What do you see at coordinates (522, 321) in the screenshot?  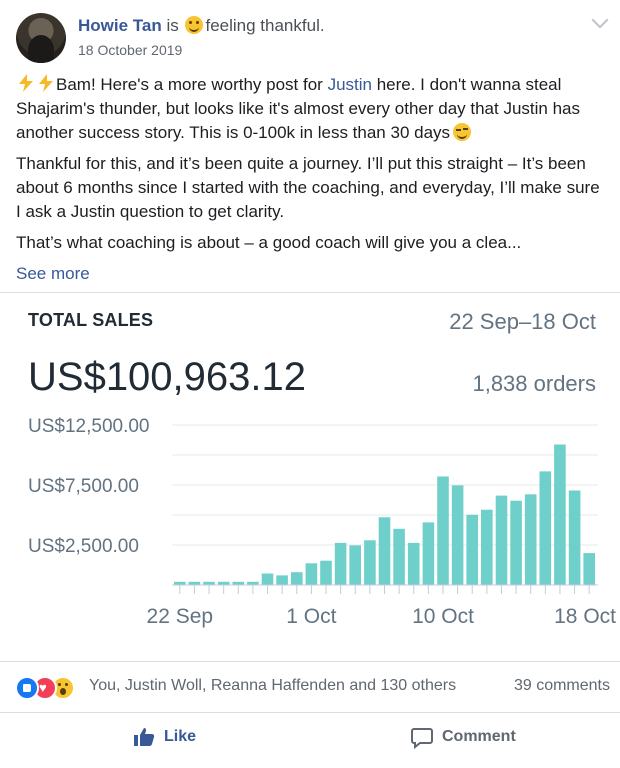 I see `sales-date-range: 22 Sep–18 Oct` at bounding box center [522, 321].